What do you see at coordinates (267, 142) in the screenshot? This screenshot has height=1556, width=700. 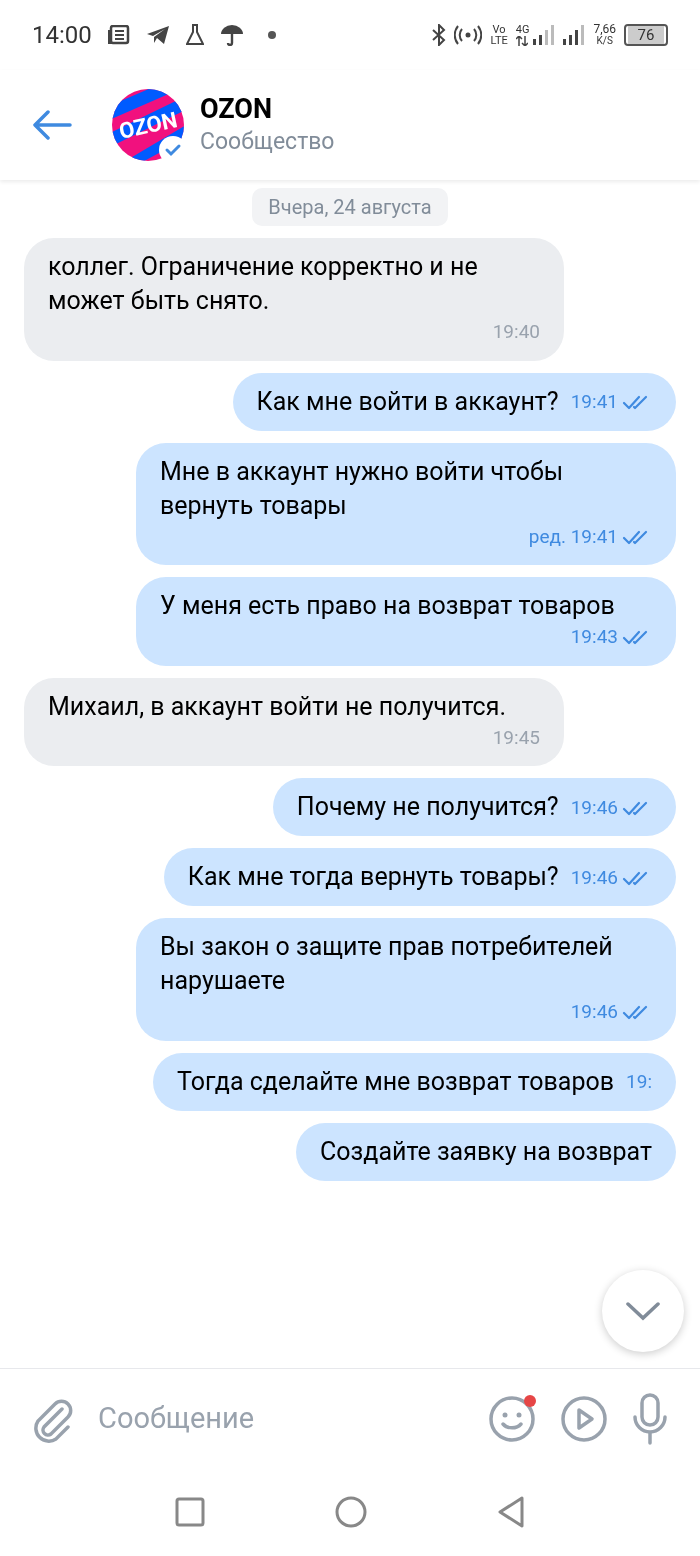 I see `chat-subtitle: Сообщество` at bounding box center [267, 142].